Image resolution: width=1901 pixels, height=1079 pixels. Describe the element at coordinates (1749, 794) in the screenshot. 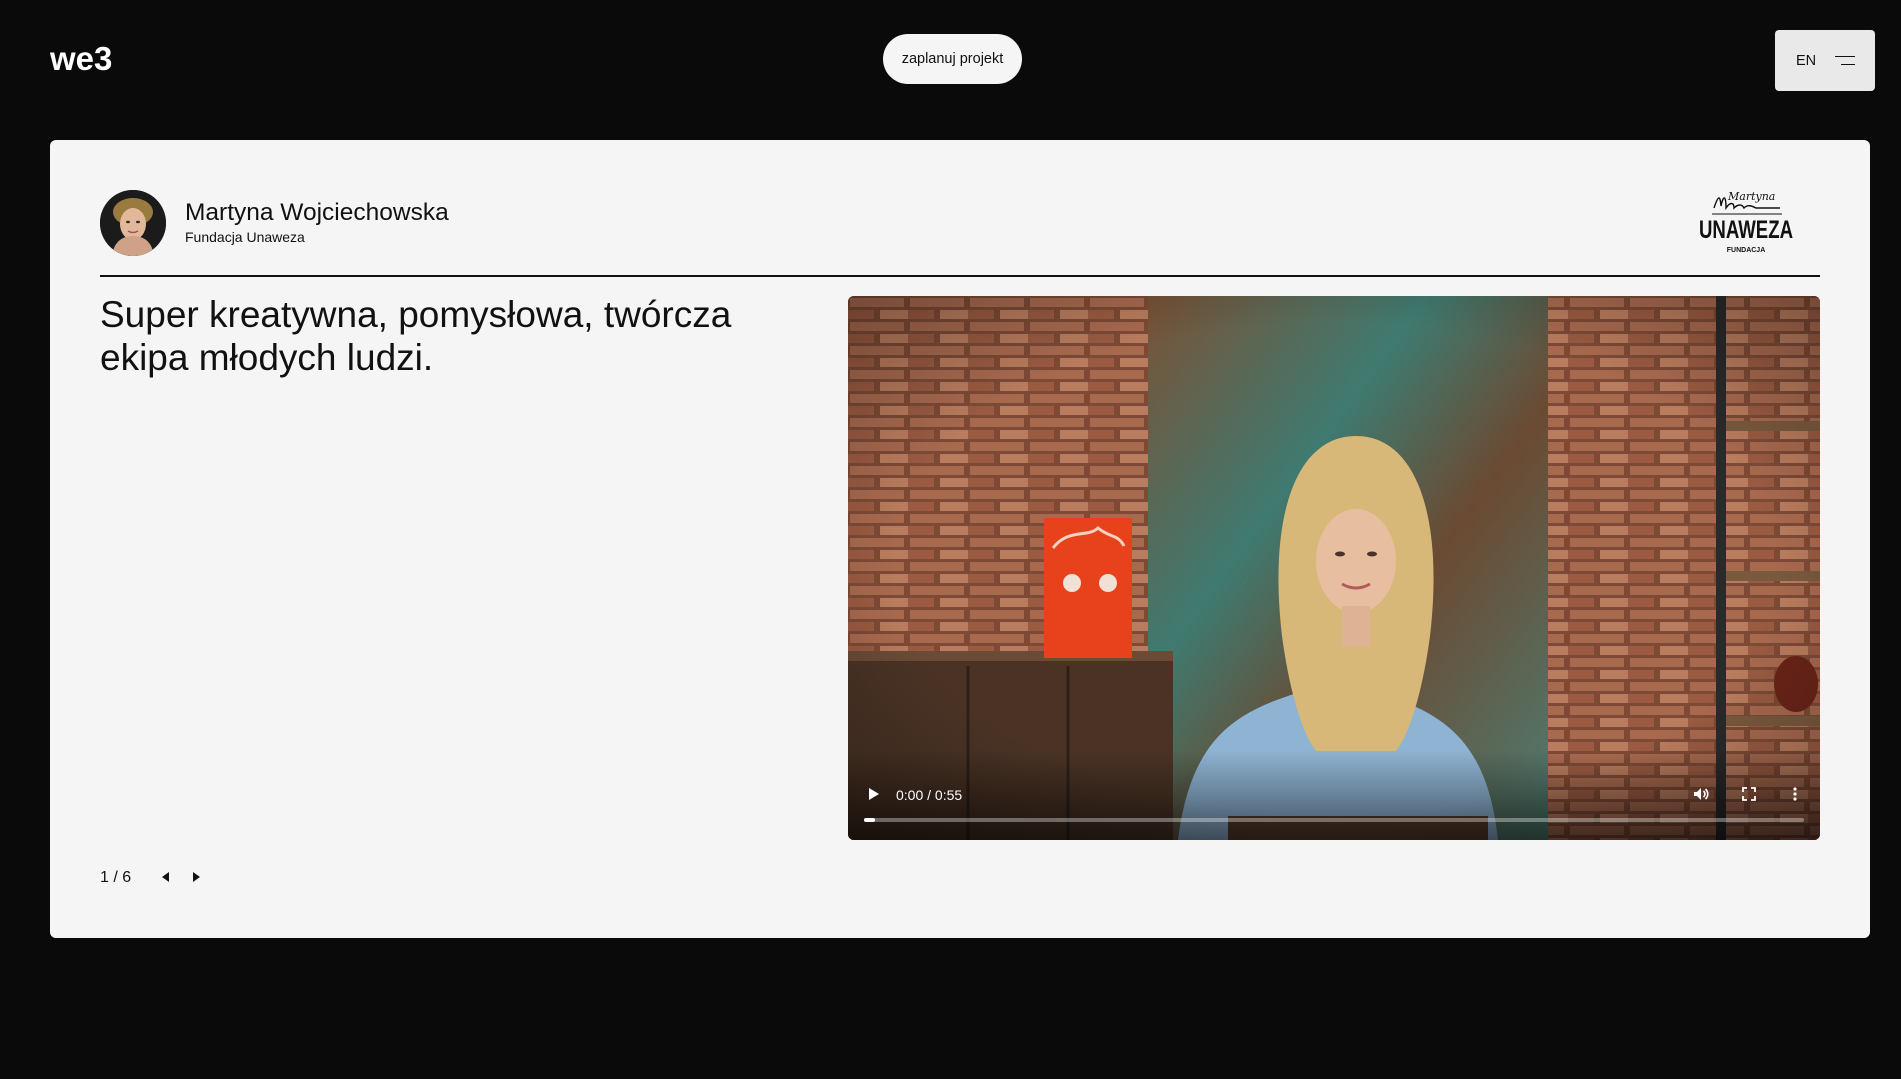

I see `fullscreen-icon` at that location.